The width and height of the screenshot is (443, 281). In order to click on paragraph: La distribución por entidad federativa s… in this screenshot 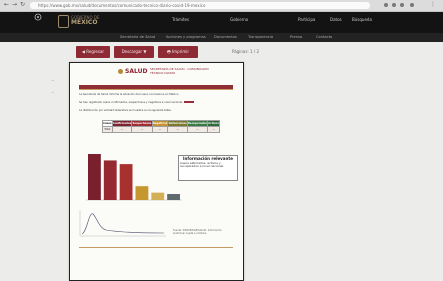, I will do `click(125, 110)`.